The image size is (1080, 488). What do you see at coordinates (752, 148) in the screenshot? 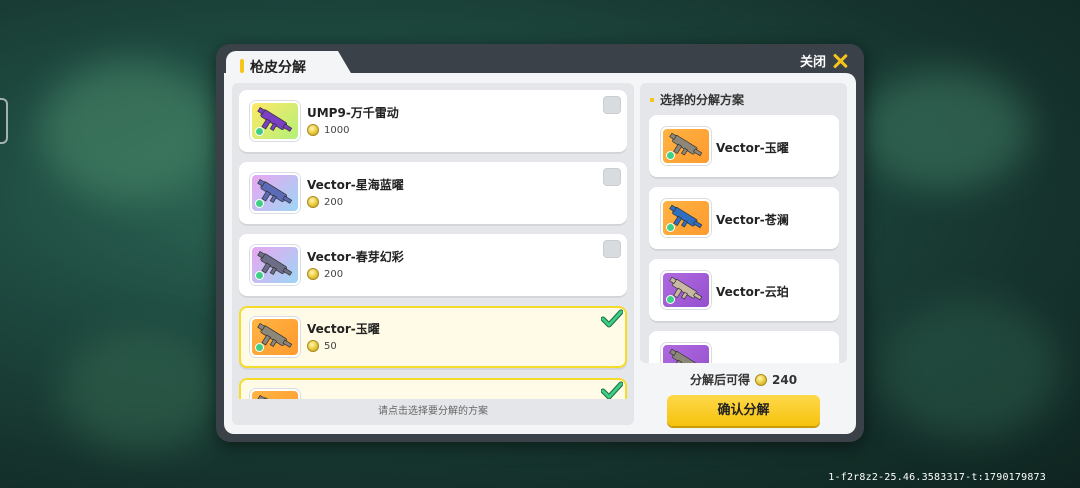
I see `scheme-name: Vector-玉曜` at bounding box center [752, 148].